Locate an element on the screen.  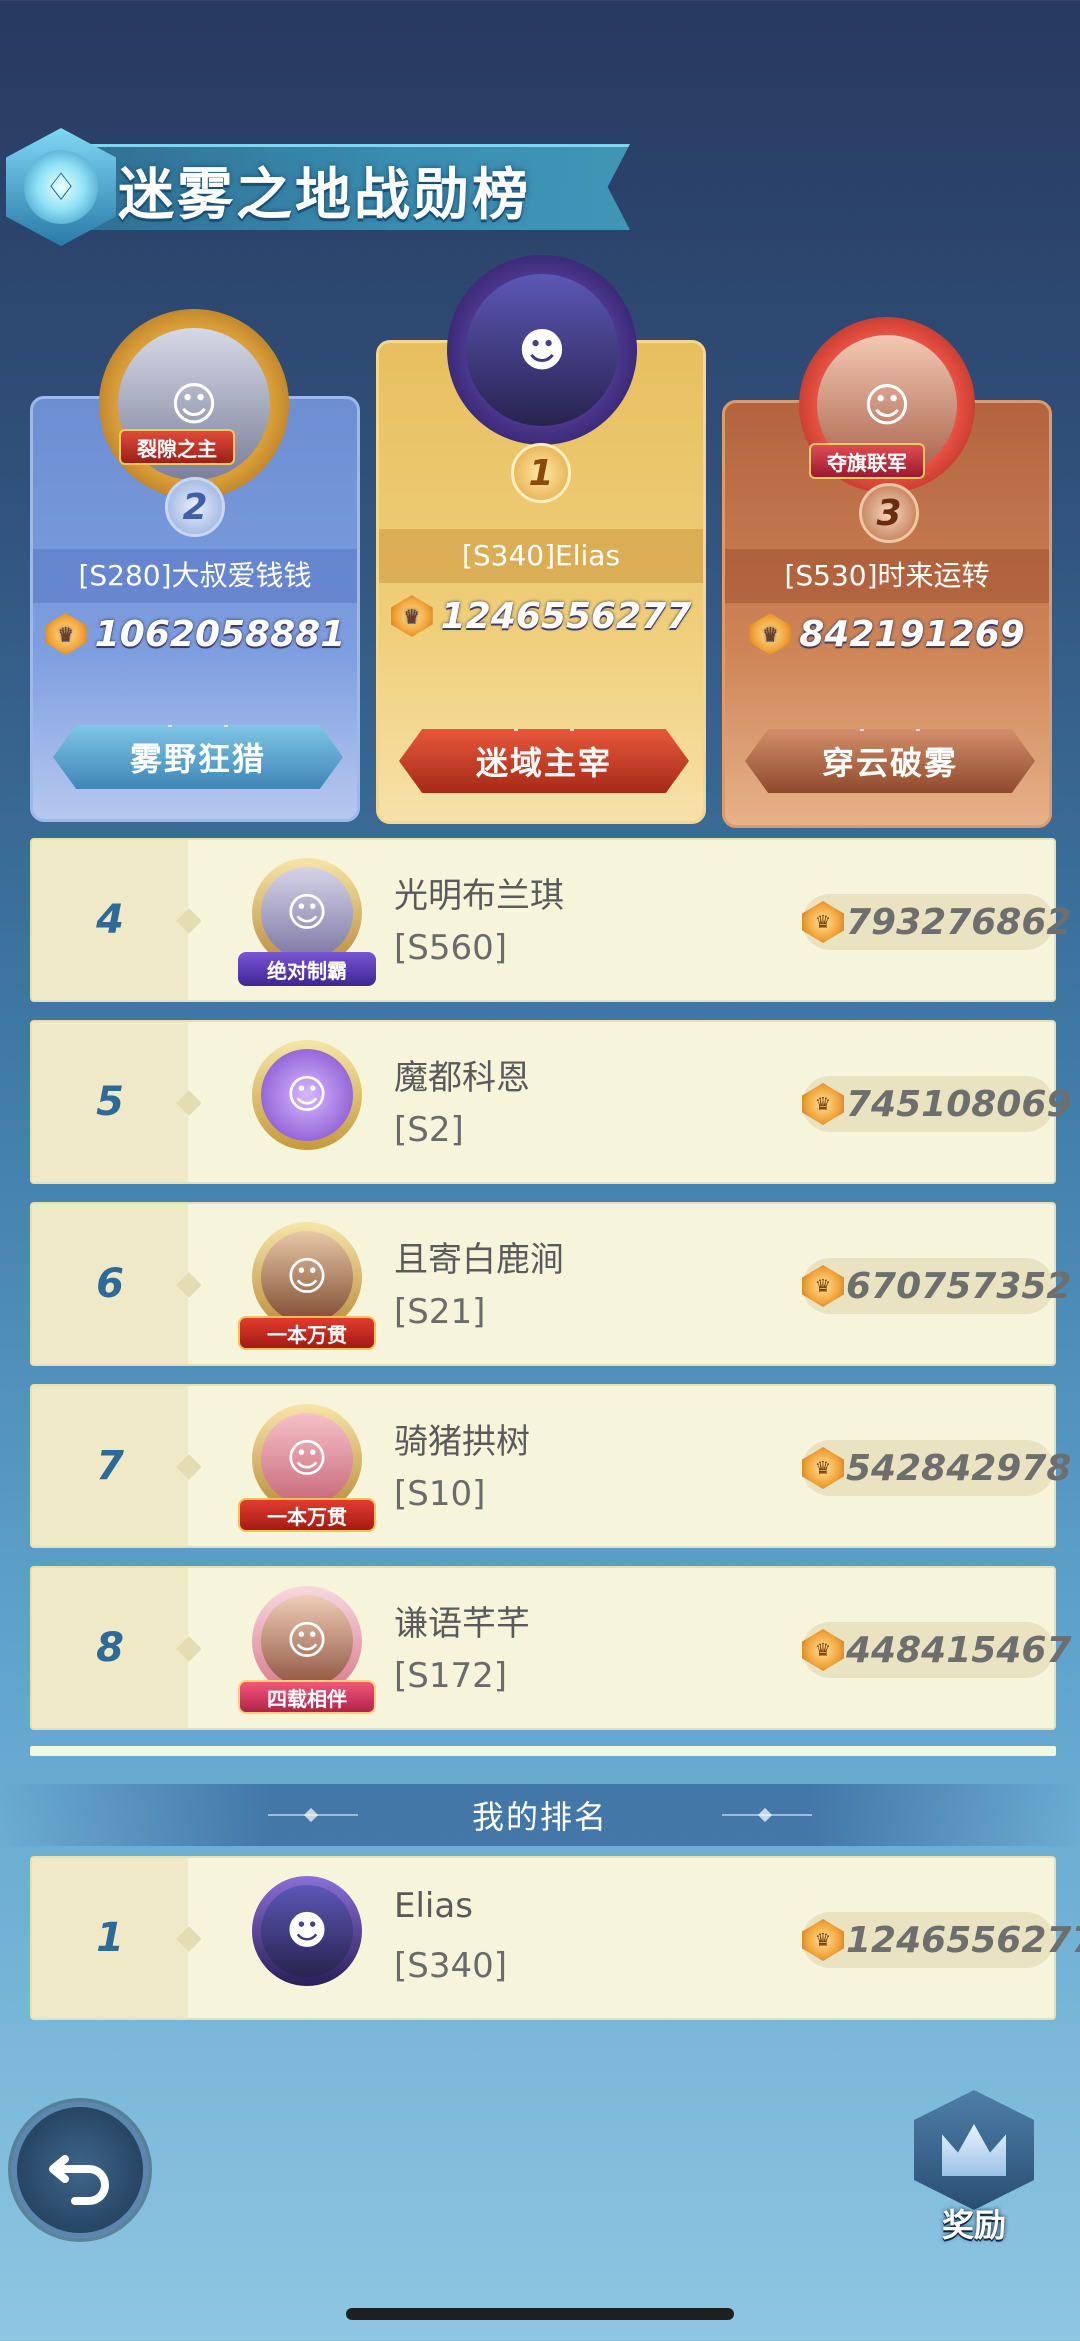
my-rank-header: 我的排名 is located at coordinates (540, 1815).